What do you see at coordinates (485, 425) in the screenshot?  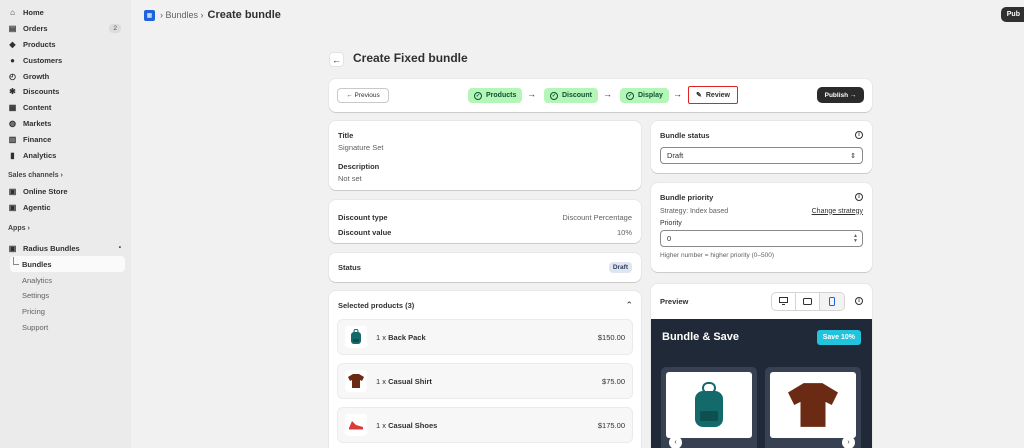 I see `list-item: 1 x Casual Shoes $175.00` at bounding box center [485, 425].